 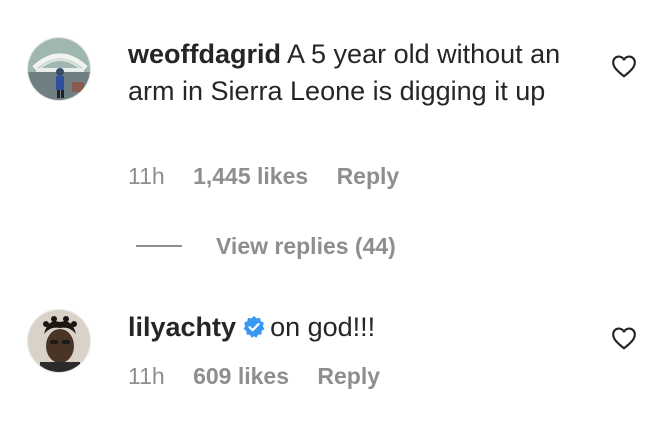 I want to click on comment-meta: 11h 1,445 likes Reply, so click(x=274, y=176).